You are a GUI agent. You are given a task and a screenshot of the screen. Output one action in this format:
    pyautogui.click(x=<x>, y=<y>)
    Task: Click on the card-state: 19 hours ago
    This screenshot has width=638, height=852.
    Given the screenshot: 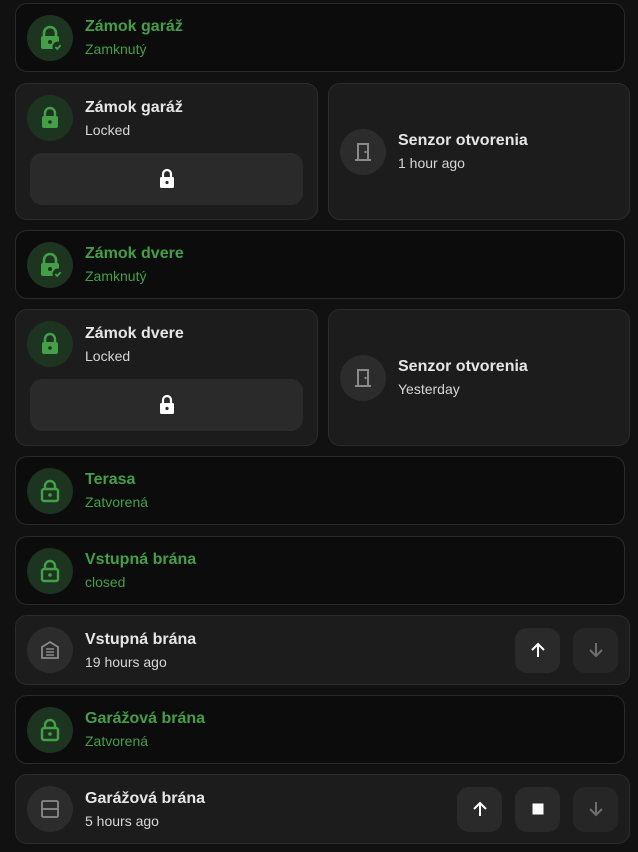 What is the action you would take?
    pyautogui.click(x=126, y=661)
    